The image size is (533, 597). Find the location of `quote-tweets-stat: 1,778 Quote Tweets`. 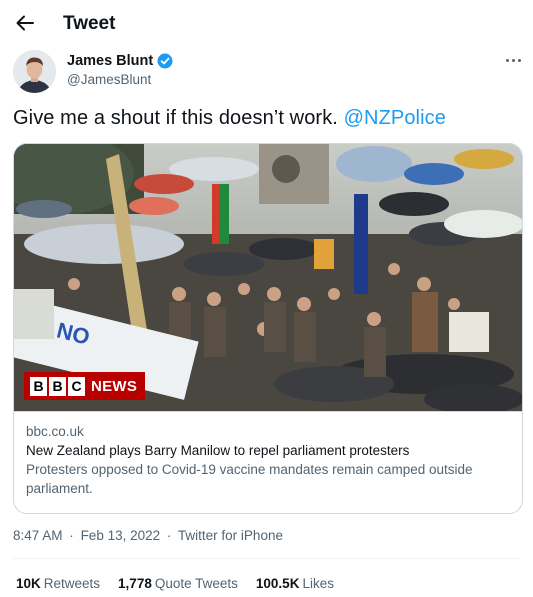

quote-tweets-stat: 1,778 Quote Tweets is located at coordinates (178, 583).